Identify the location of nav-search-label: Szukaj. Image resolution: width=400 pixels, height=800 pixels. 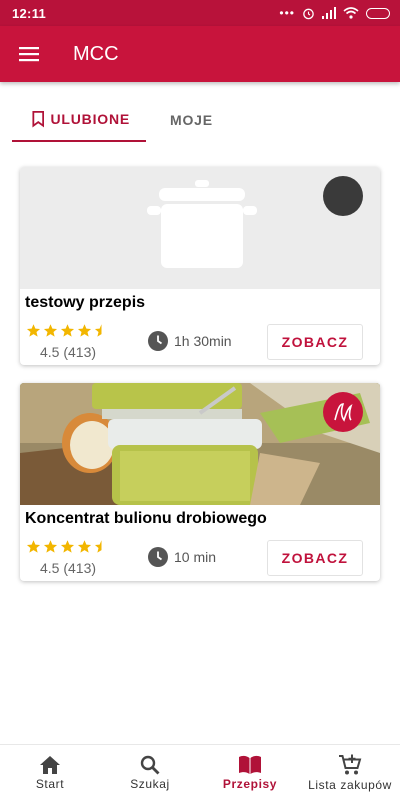
(150, 783).